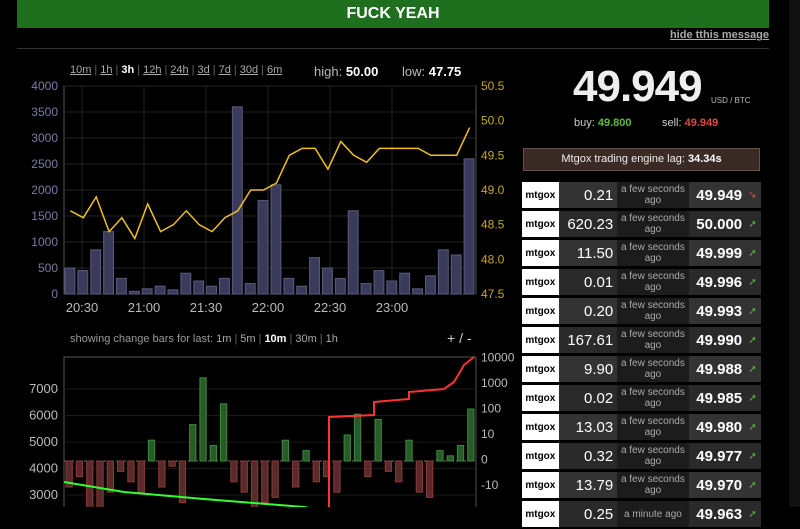  I want to click on engine-lag-badge: Mtgox trading engine lag: 34.34s, so click(641, 159).